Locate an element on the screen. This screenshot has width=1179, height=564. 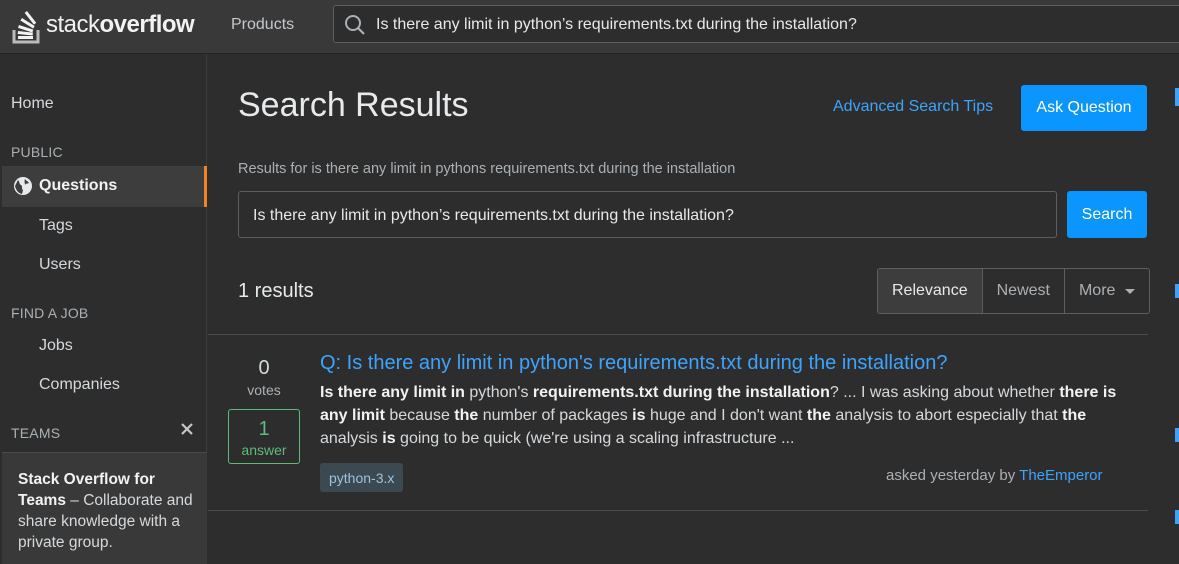
products-menu: Products is located at coordinates (262, 25).